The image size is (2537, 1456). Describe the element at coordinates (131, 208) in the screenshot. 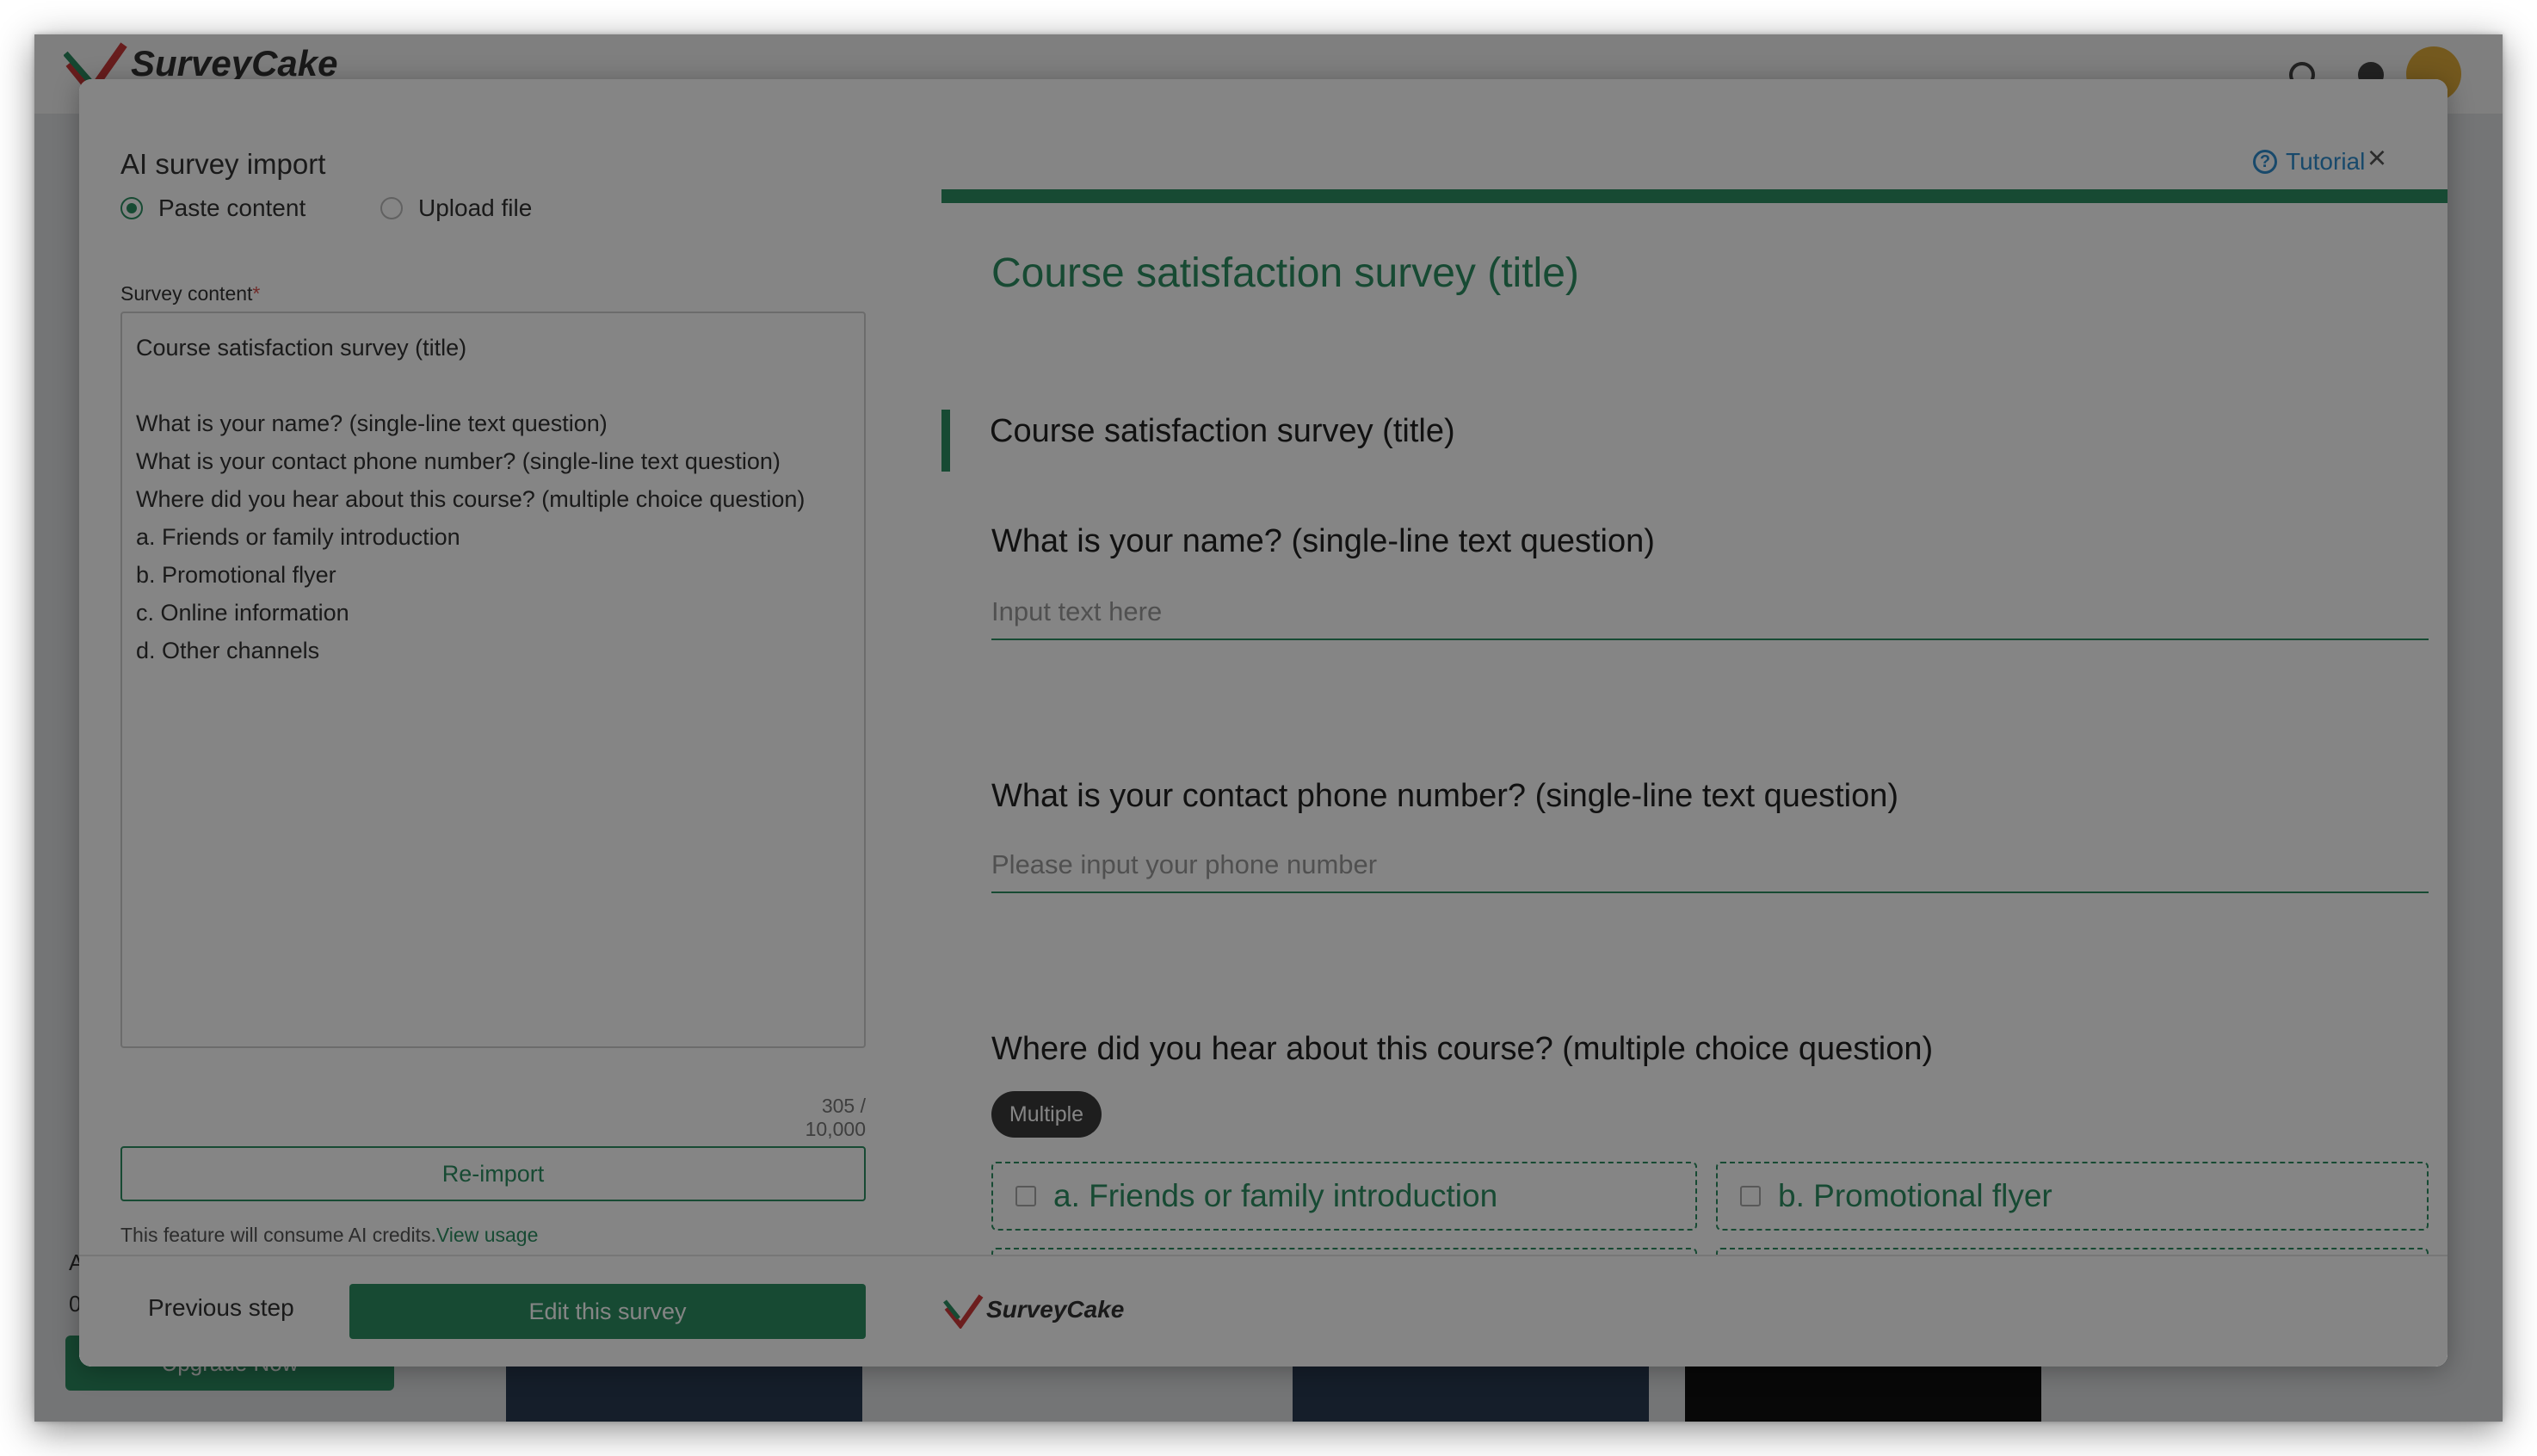

I see `radio-selected-icon` at that location.